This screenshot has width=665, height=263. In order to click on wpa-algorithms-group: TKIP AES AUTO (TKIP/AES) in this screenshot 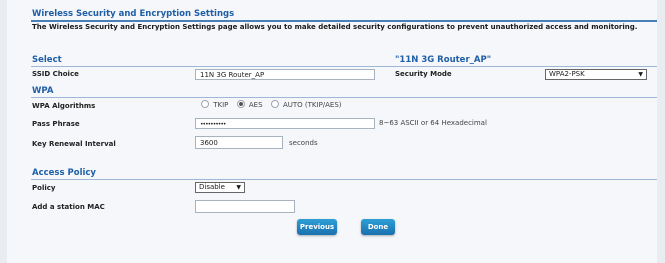, I will do `click(270, 104)`.